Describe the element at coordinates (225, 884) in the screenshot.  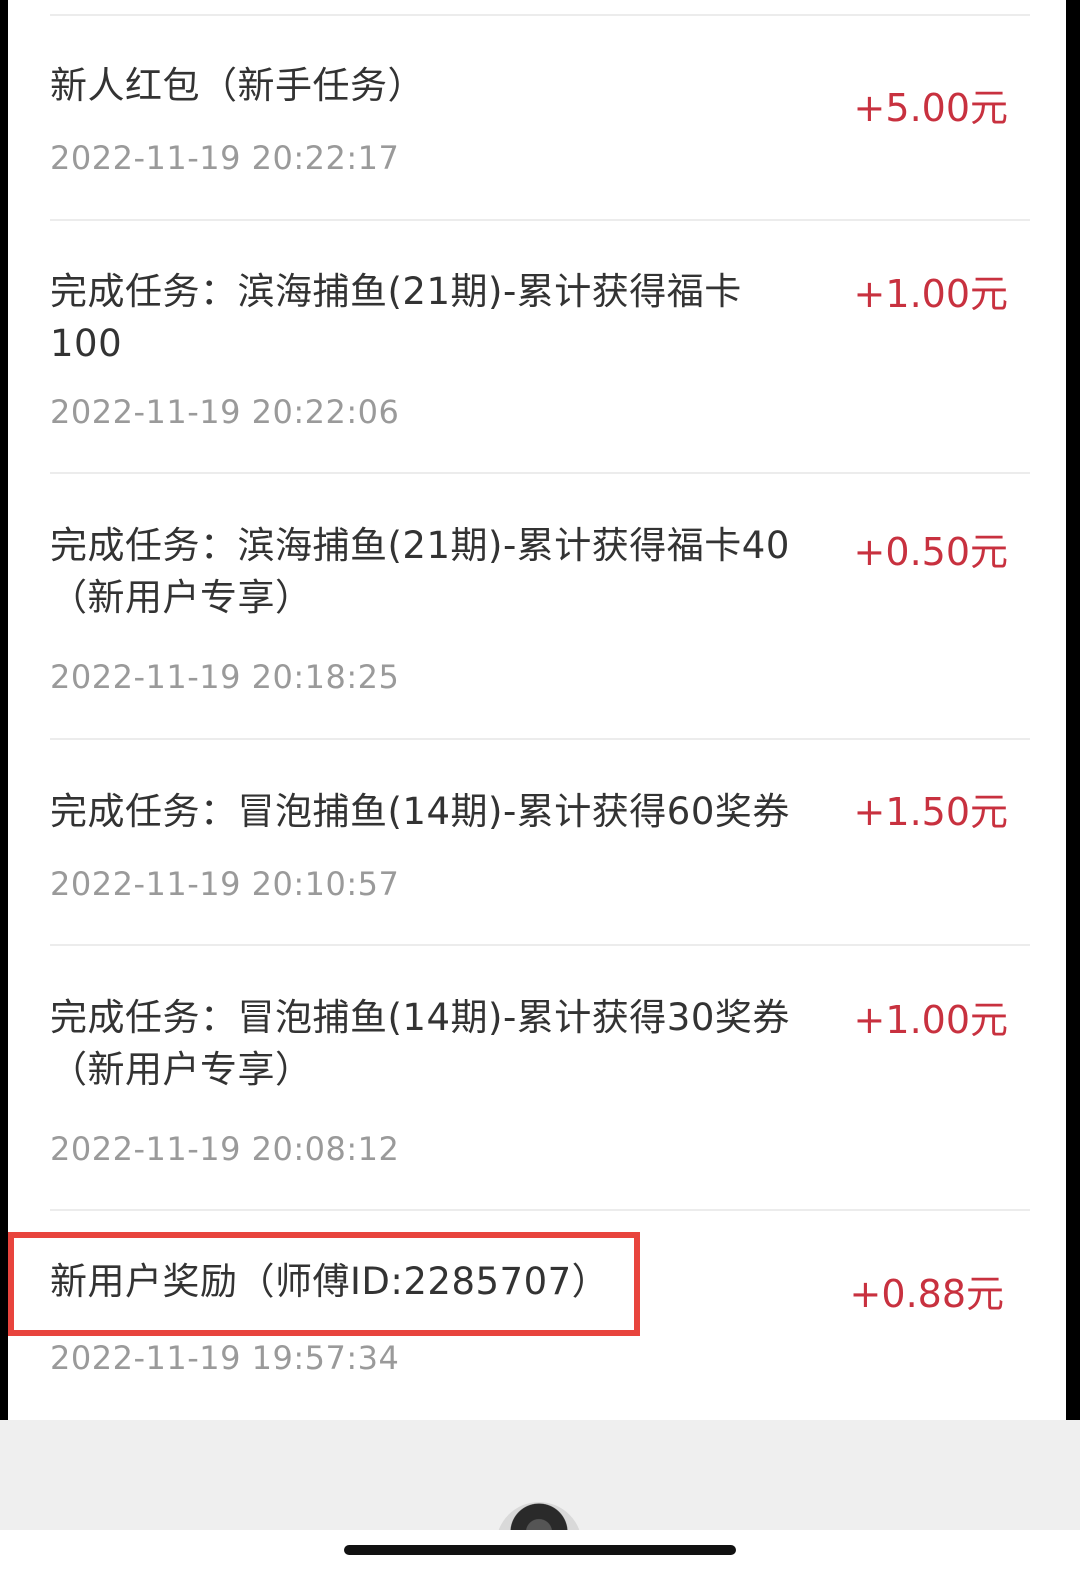
I see `record-time: 2022-11-19 20:10:57` at that location.